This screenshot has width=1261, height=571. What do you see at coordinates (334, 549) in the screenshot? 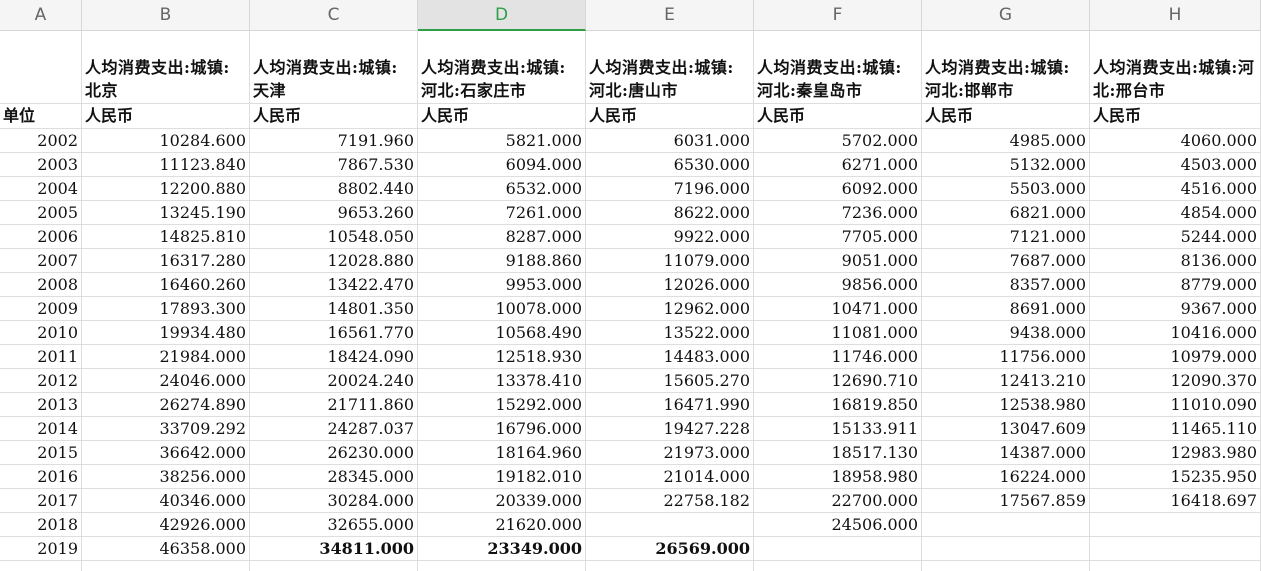
I see `data-cell: 34811.000` at bounding box center [334, 549].